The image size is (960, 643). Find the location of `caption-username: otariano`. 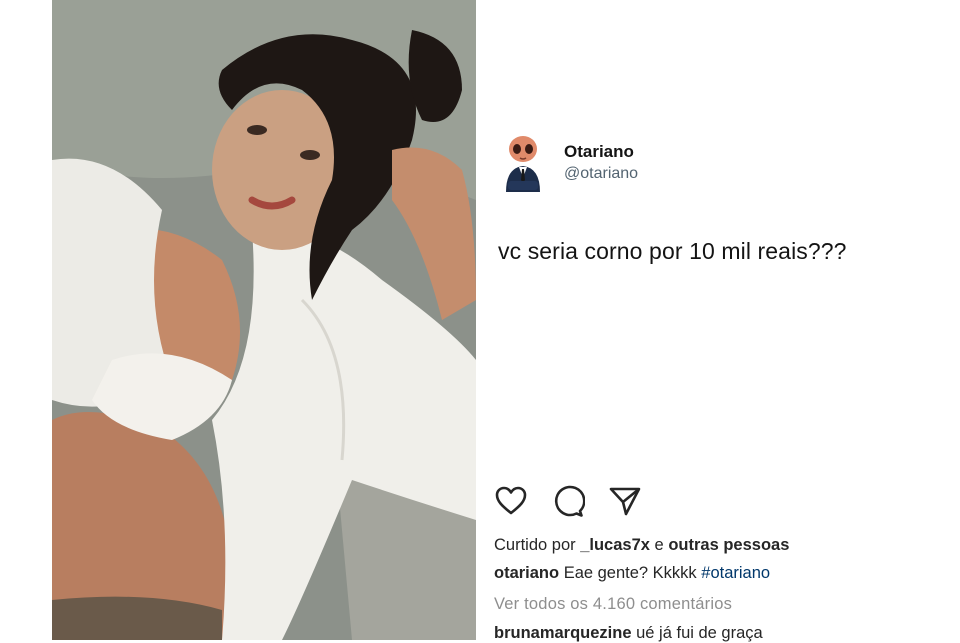

caption-username: otariano is located at coordinates (526, 573).